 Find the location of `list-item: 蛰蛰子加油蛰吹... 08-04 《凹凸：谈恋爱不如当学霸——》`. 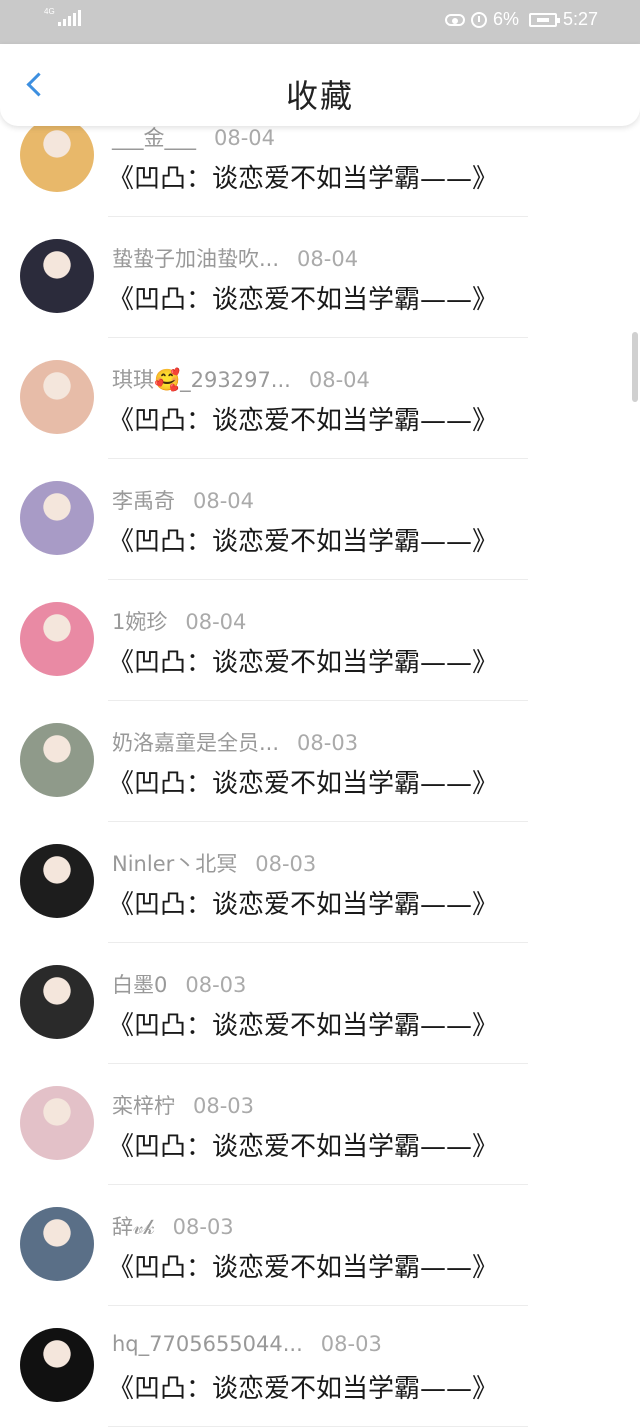

list-item: 蛰蛰子加油蛰吹... 08-04 《凹凸：谈恋爱不如当学霸——》 is located at coordinates (320, 277).